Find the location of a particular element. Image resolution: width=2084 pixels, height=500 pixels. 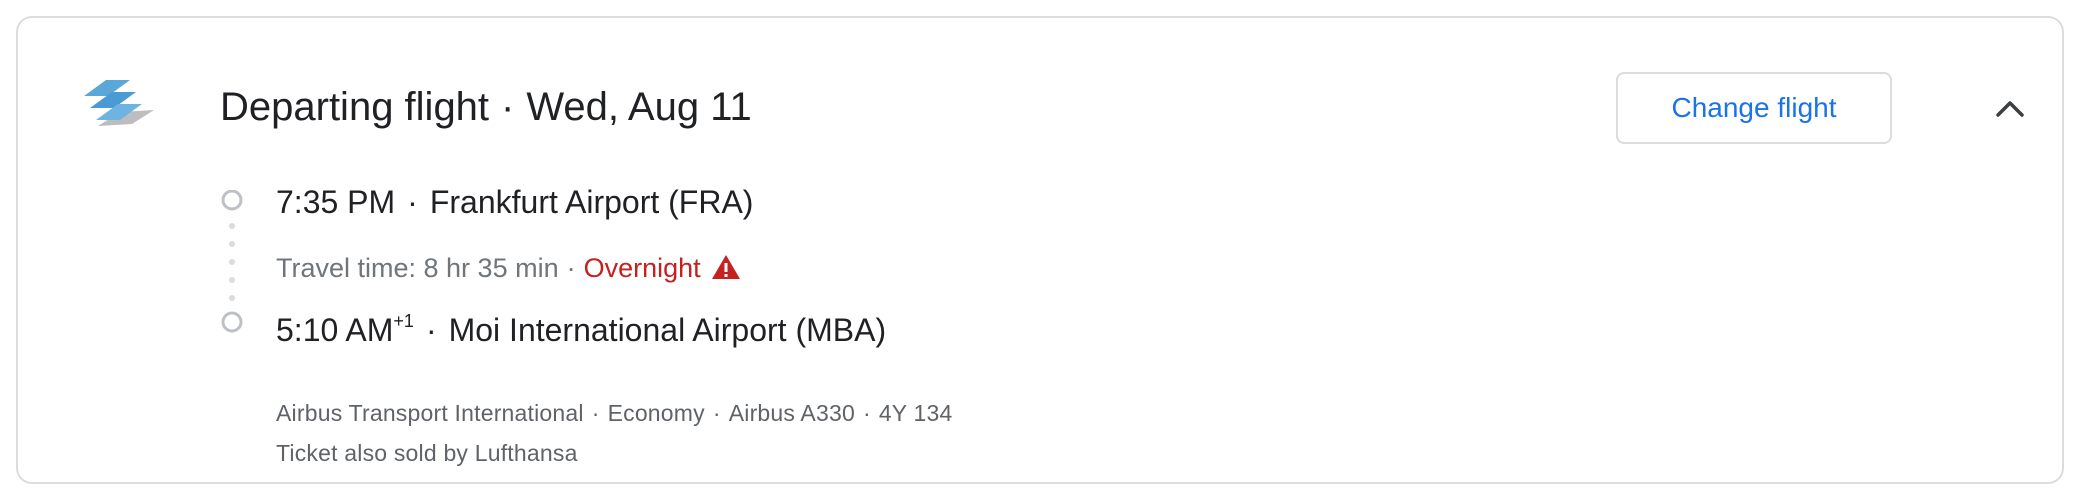

arrival-time: 5:10 AM is located at coordinates (335, 330).